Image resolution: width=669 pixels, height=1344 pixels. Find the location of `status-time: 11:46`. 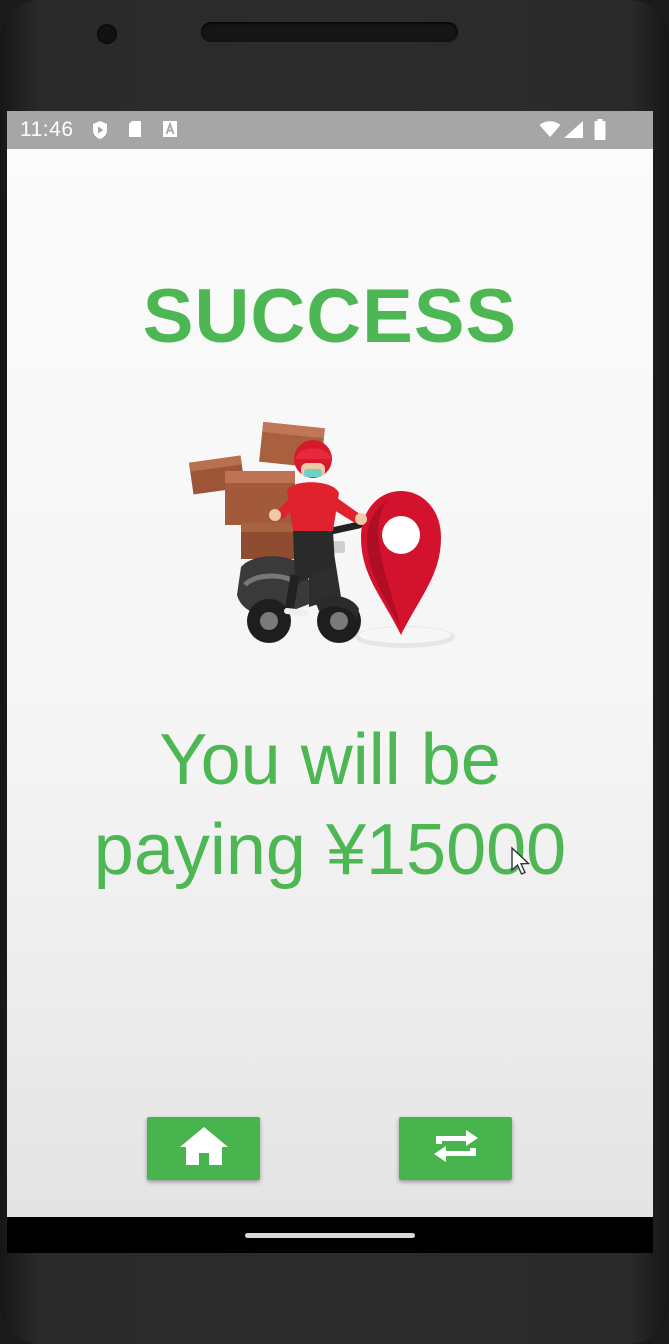

status-time: 11:46 is located at coordinates (47, 129).